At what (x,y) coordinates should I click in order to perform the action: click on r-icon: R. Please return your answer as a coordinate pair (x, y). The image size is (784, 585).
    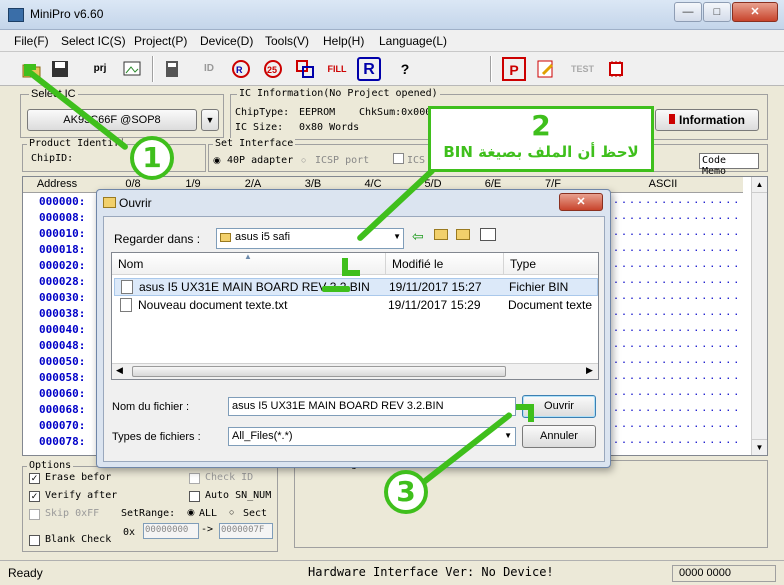
    Looking at the image, I should click on (369, 69).